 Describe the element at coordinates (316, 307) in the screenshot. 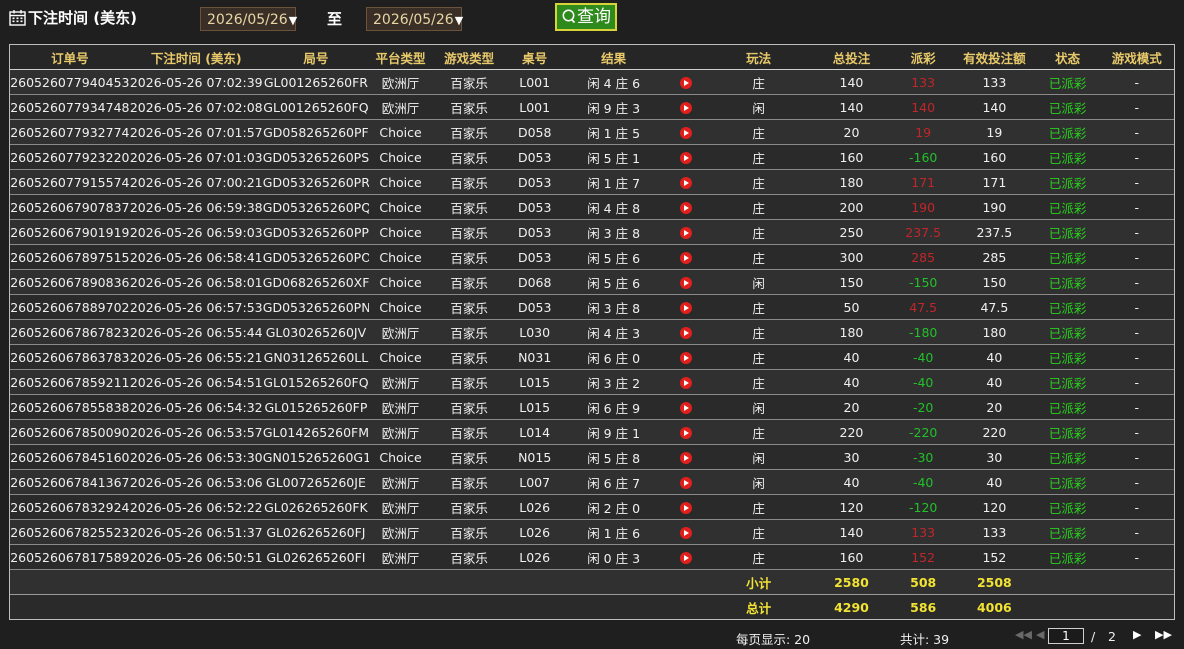

I see `round-number: GD053265260PN` at that location.